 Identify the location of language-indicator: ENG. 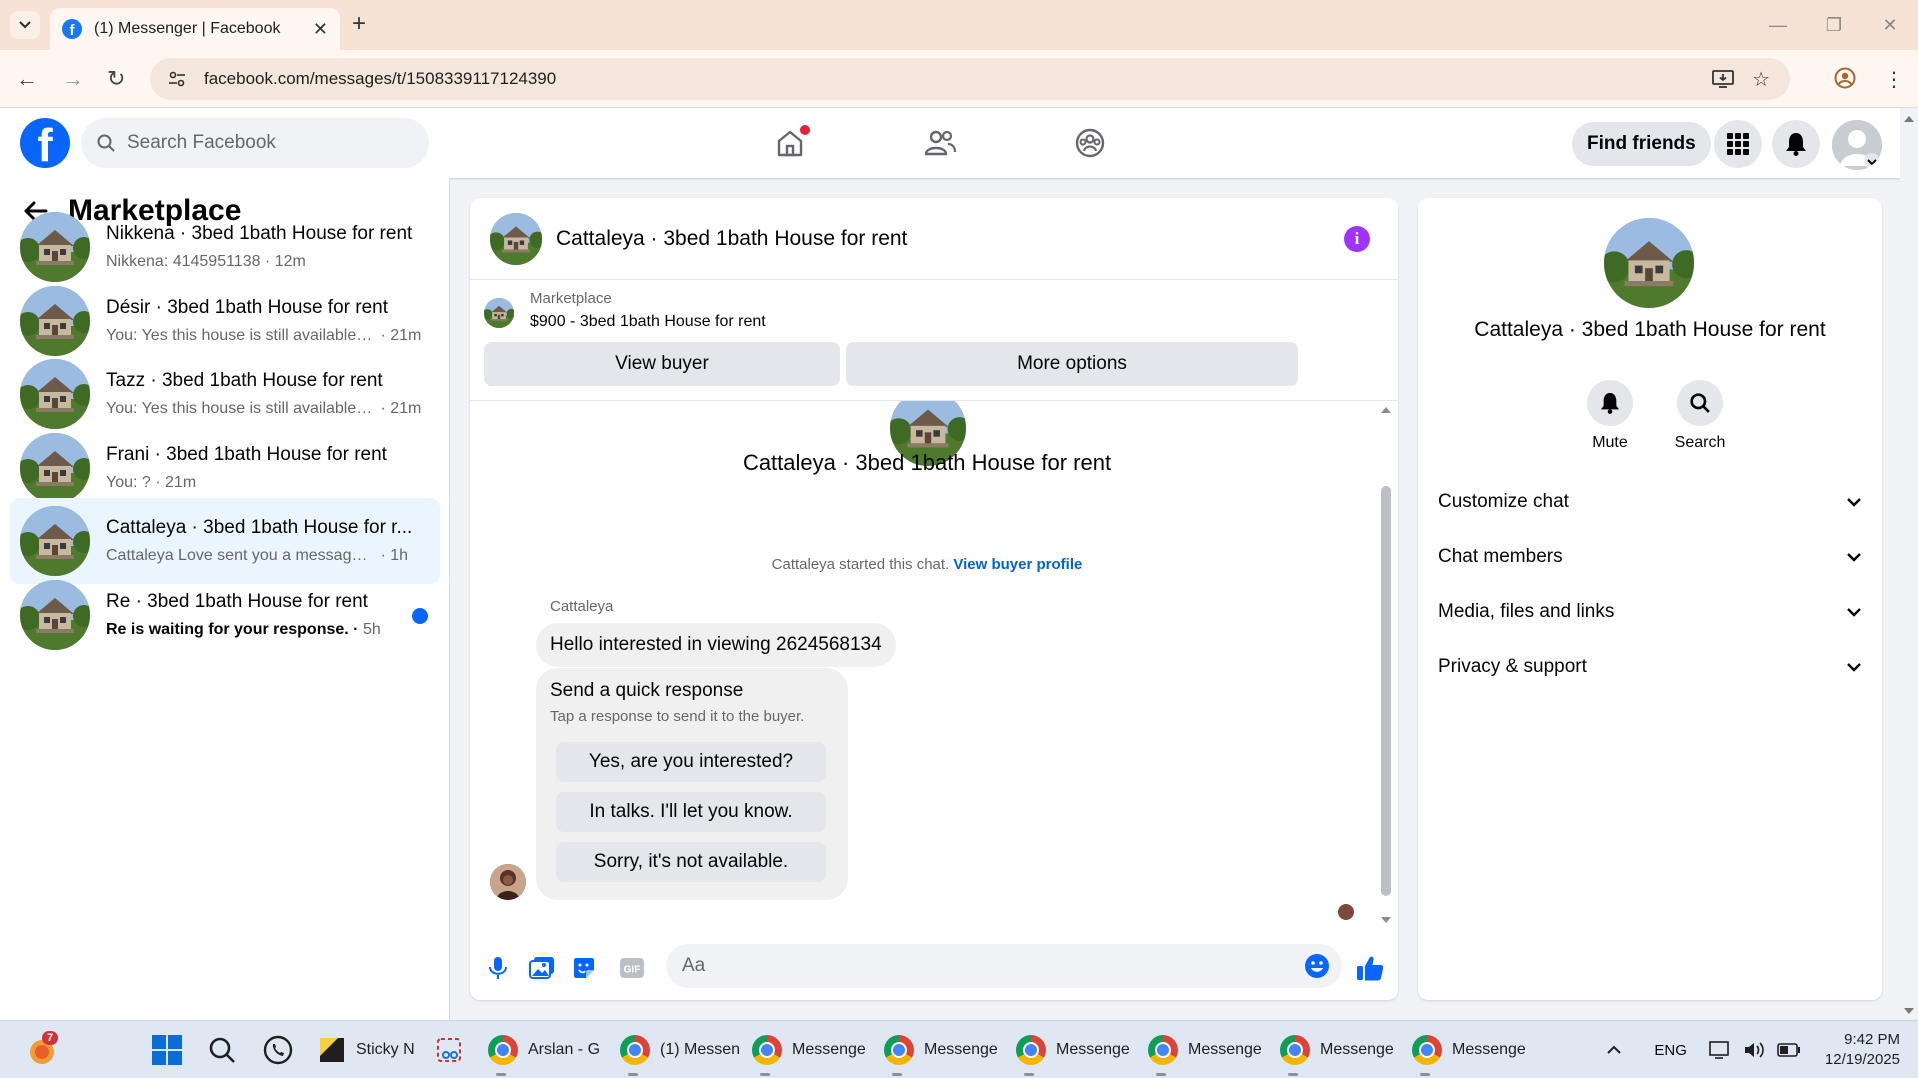
(1670, 1050).